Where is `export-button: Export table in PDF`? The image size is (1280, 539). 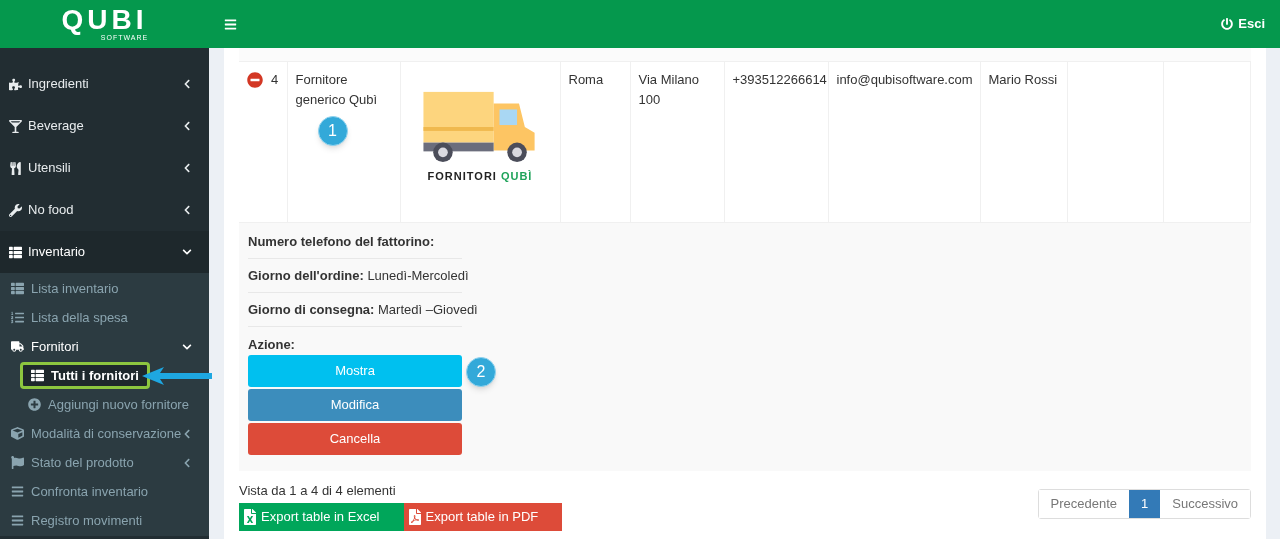 export-button: Export table in PDF is located at coordinates (483, 516).